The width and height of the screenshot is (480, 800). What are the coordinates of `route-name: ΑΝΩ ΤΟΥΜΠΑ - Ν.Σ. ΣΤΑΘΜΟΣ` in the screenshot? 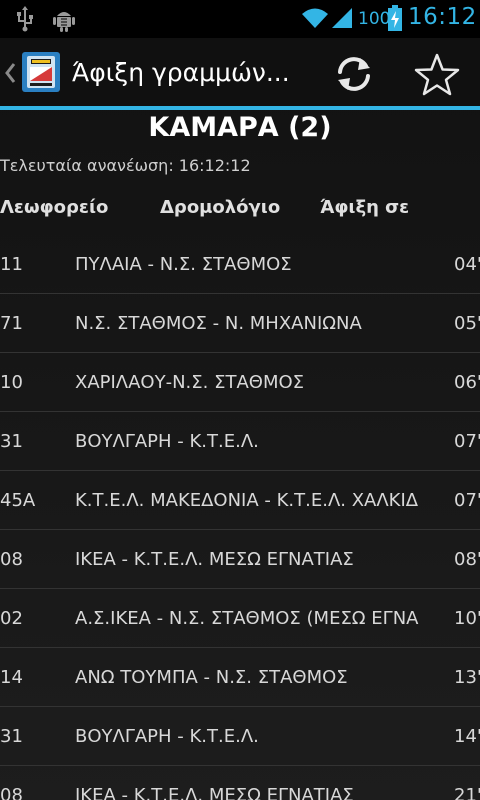 It's located at (211, 677).